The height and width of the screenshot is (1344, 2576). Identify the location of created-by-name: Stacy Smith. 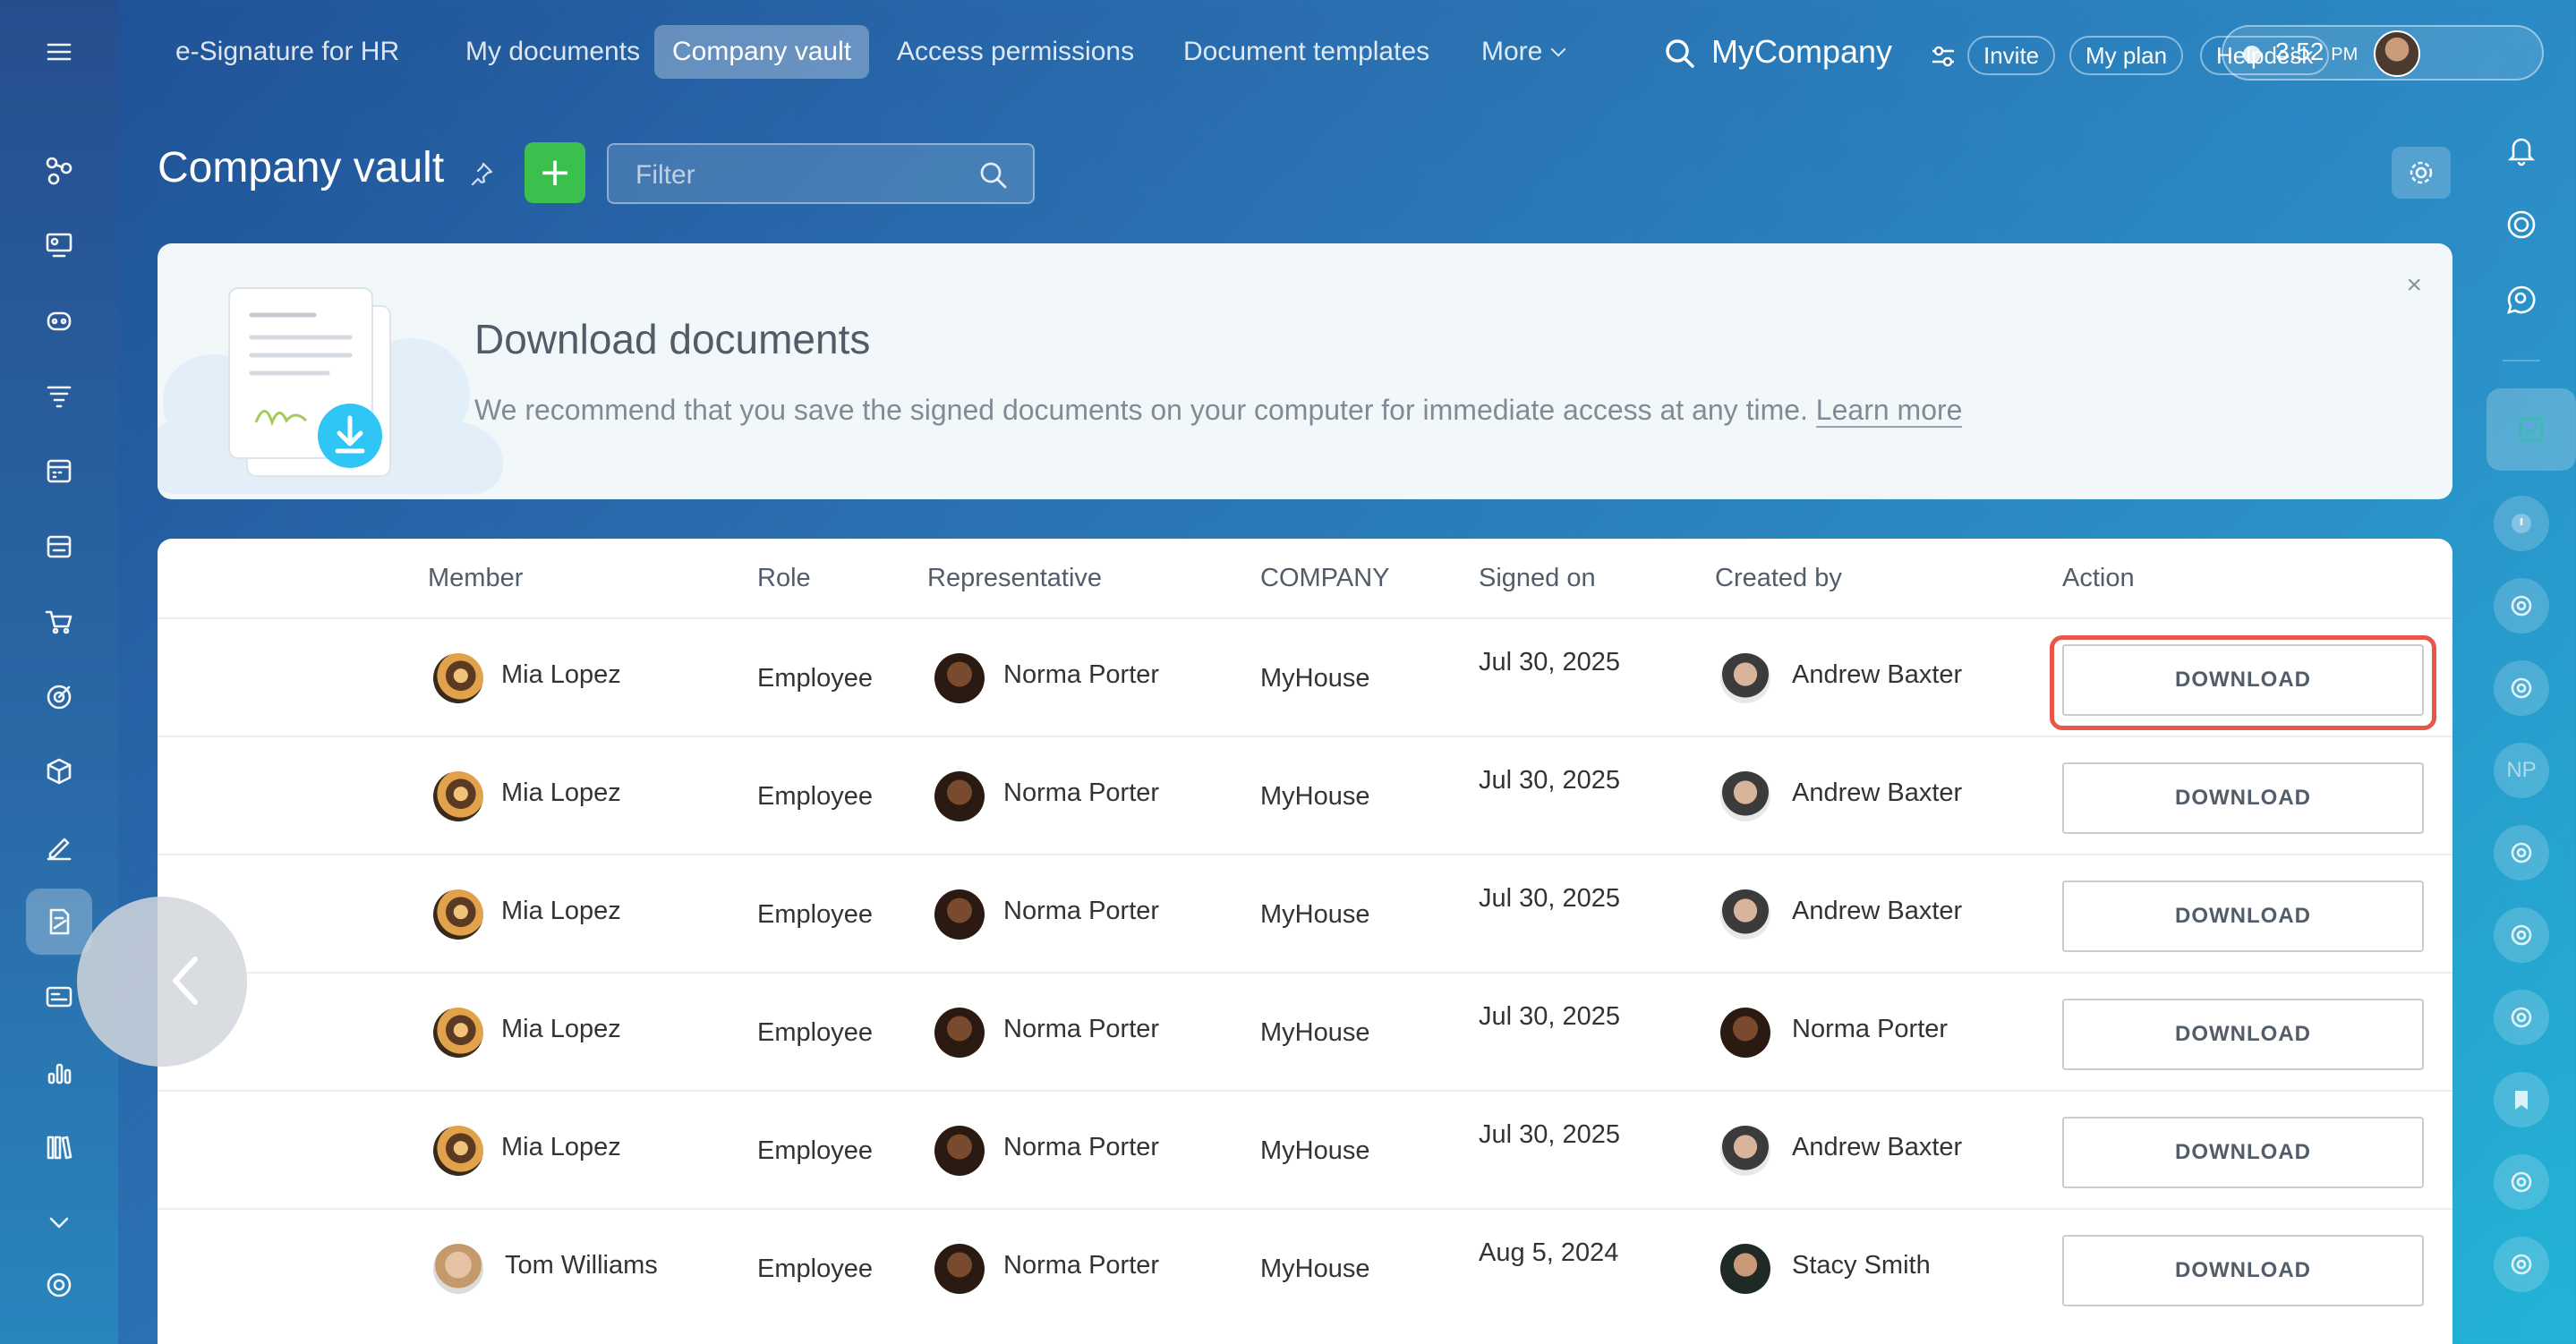
(1861, 1265).